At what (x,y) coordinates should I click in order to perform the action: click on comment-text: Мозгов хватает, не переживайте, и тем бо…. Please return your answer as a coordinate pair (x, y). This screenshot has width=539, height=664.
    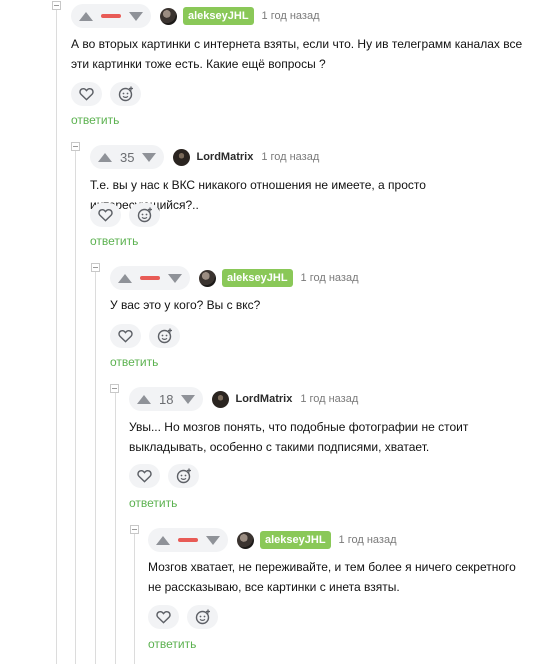
    Looking at the image, I should click on (332, 577).